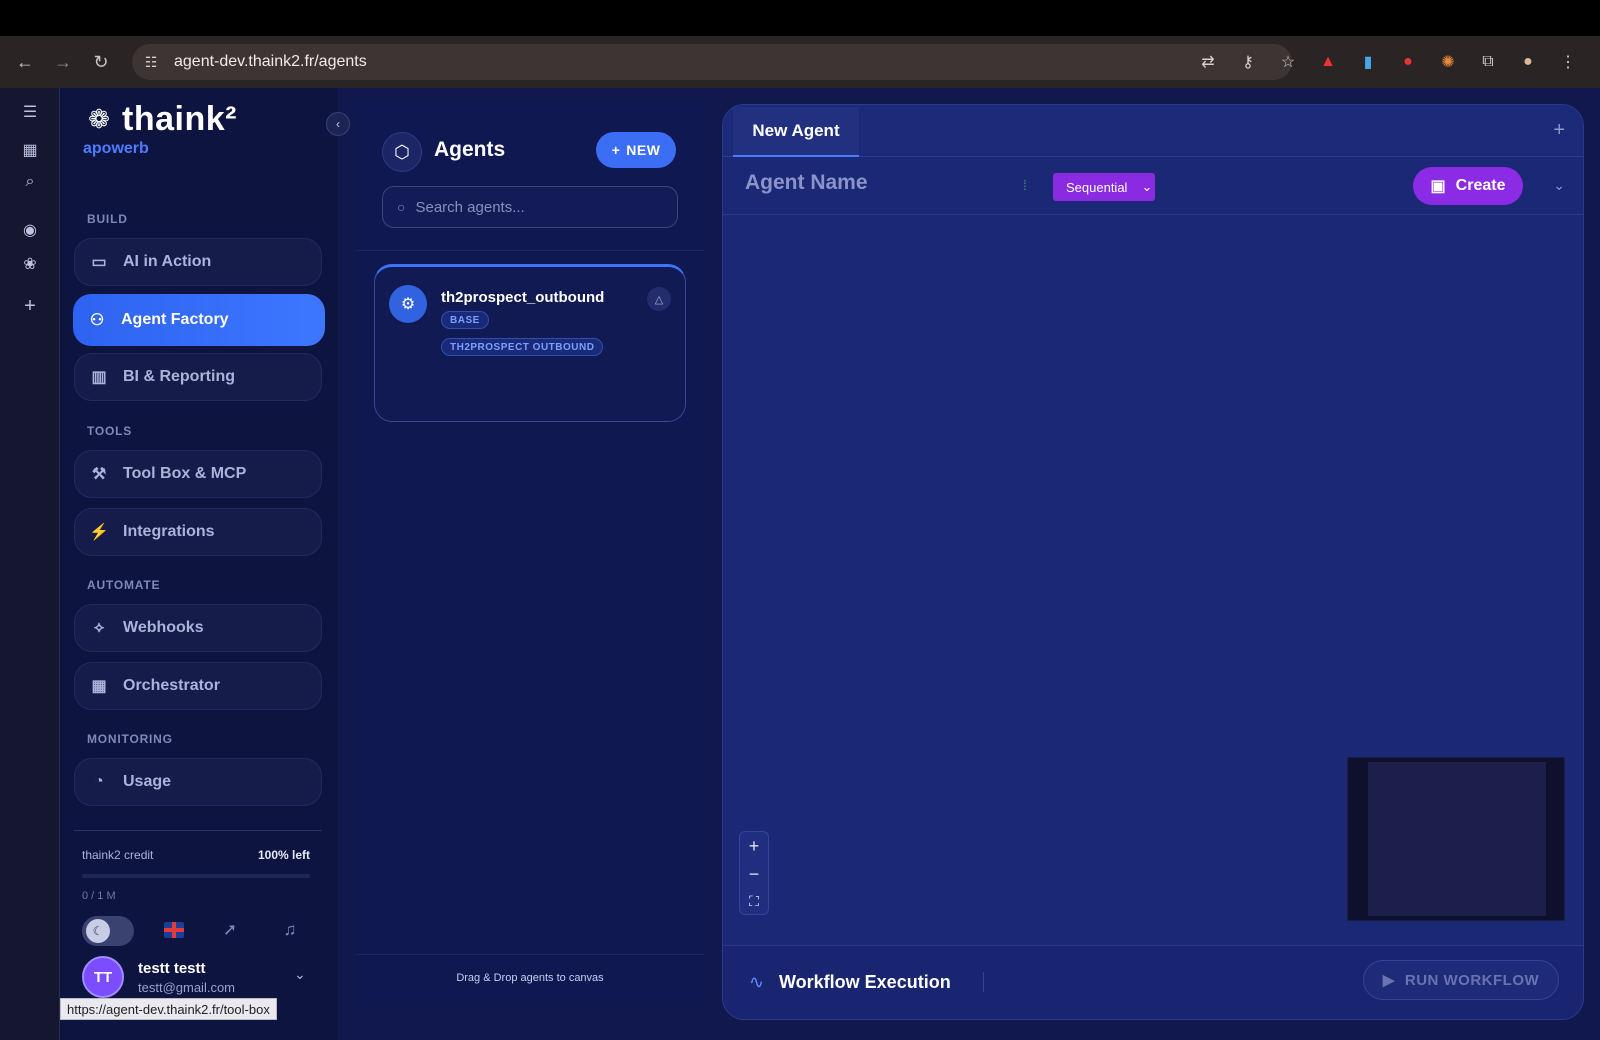  Describe the element at coordinates (283, 855) in the screenshot. I see `credit-remaining: 100% left` at that location.